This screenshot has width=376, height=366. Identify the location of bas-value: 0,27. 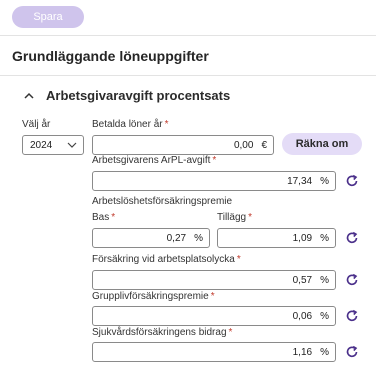
(176, 238).